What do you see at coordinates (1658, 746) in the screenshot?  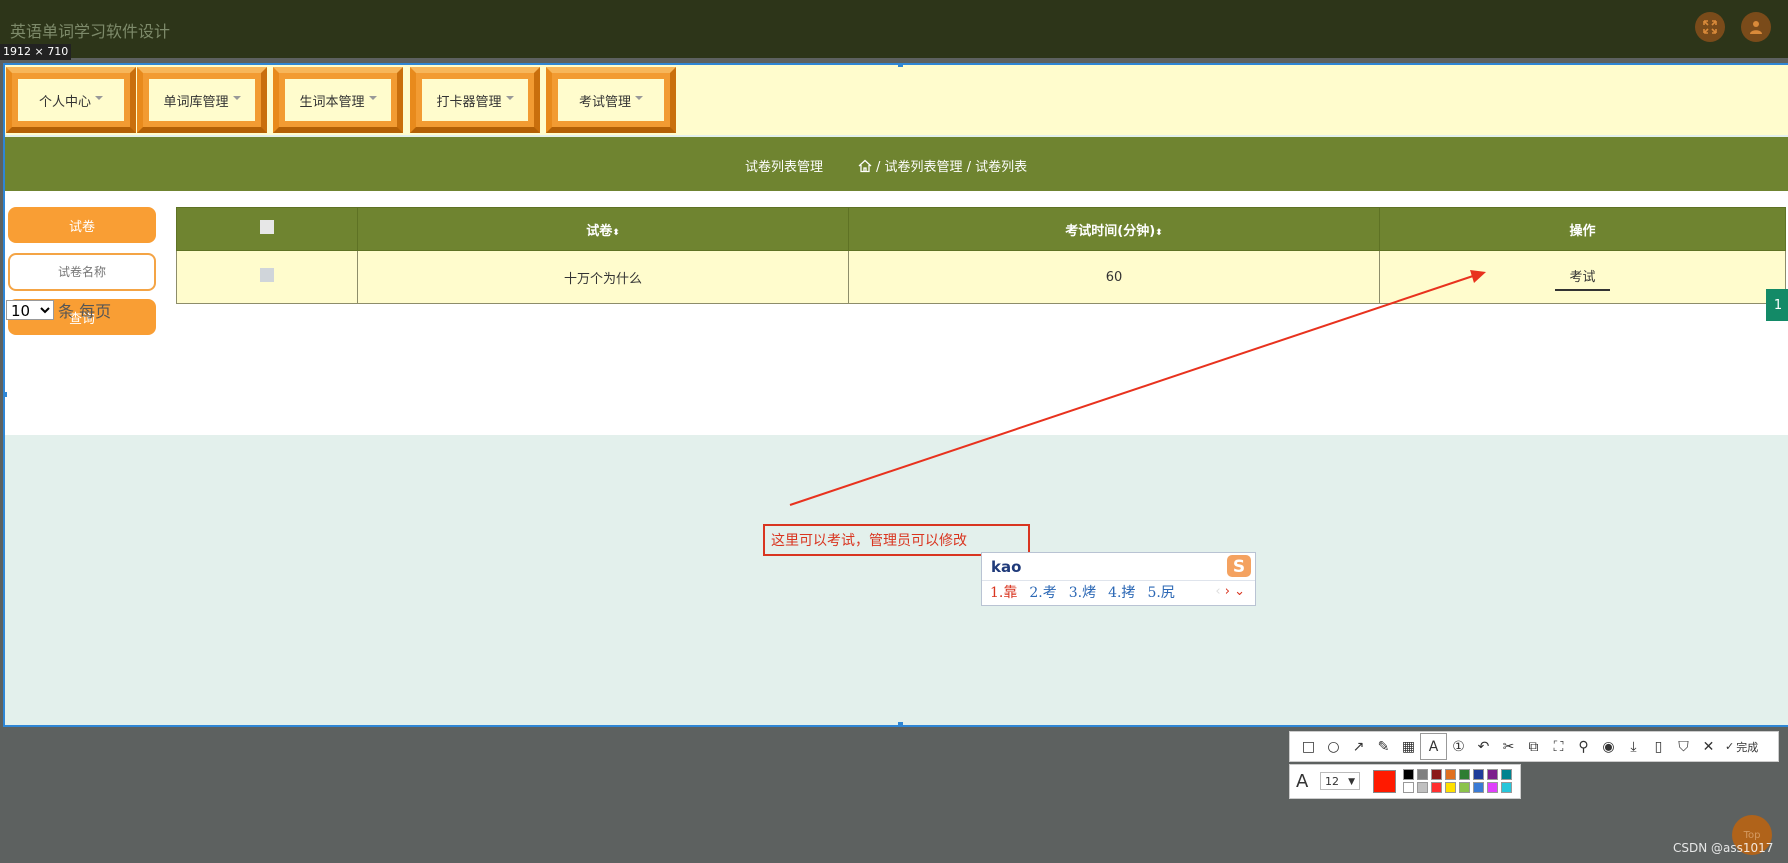 I see `phone-icon: ▯` at bounding box center [1658, 746].